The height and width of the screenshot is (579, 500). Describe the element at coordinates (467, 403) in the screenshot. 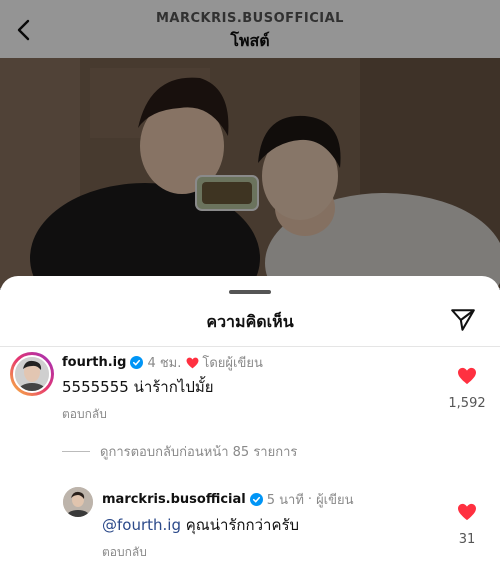

I see `like-count: 1,592` at that location.